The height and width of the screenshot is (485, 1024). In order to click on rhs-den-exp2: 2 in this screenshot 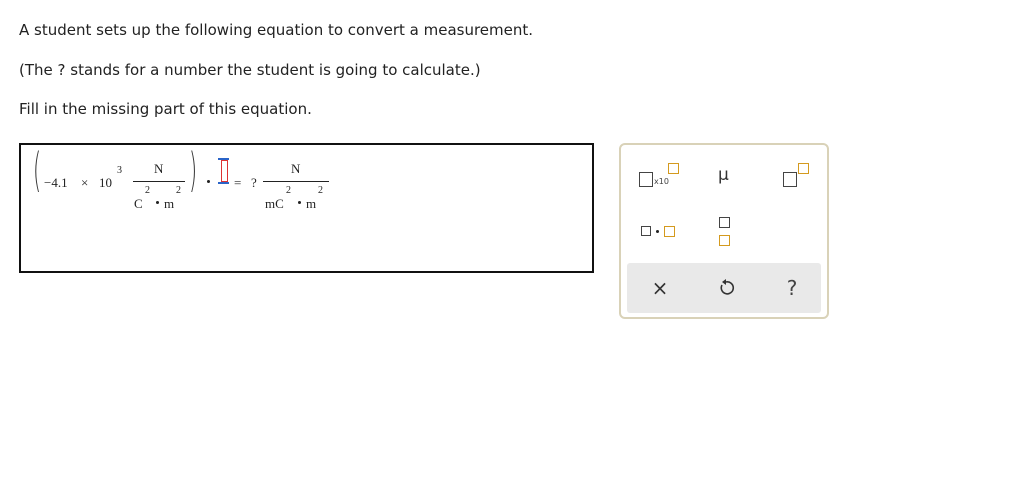, I will do `click(320, 190)`.